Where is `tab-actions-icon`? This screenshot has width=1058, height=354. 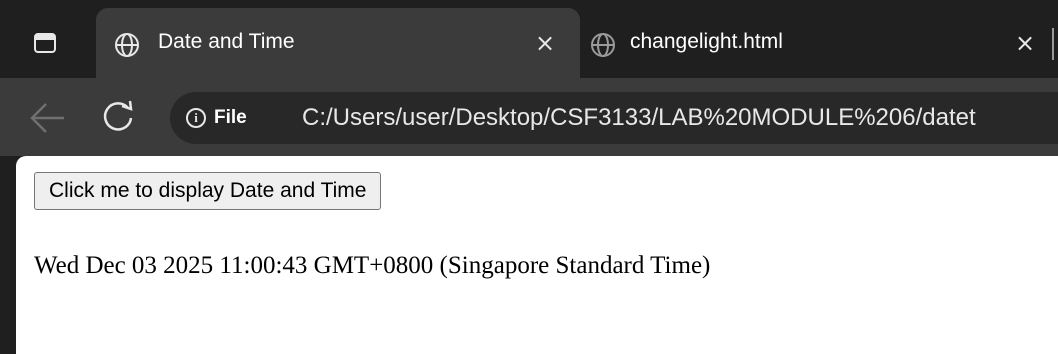
tab-actions-icon is located at coordinates (45, 43).